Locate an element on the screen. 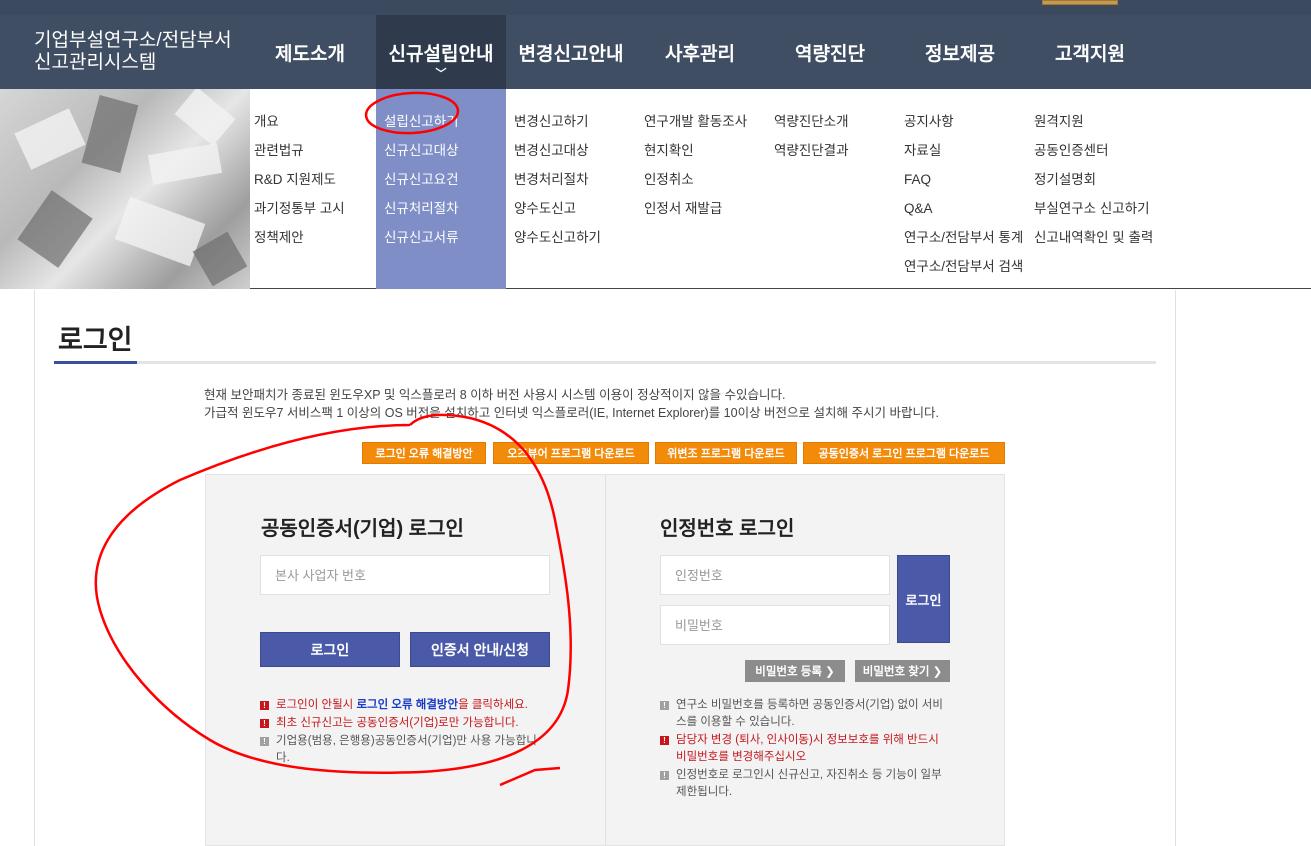 The height and width of the screenshot is (846, 1311). cert-guide-apply-button: 인증서 안내/신청 is located at coordinates (480, 649).